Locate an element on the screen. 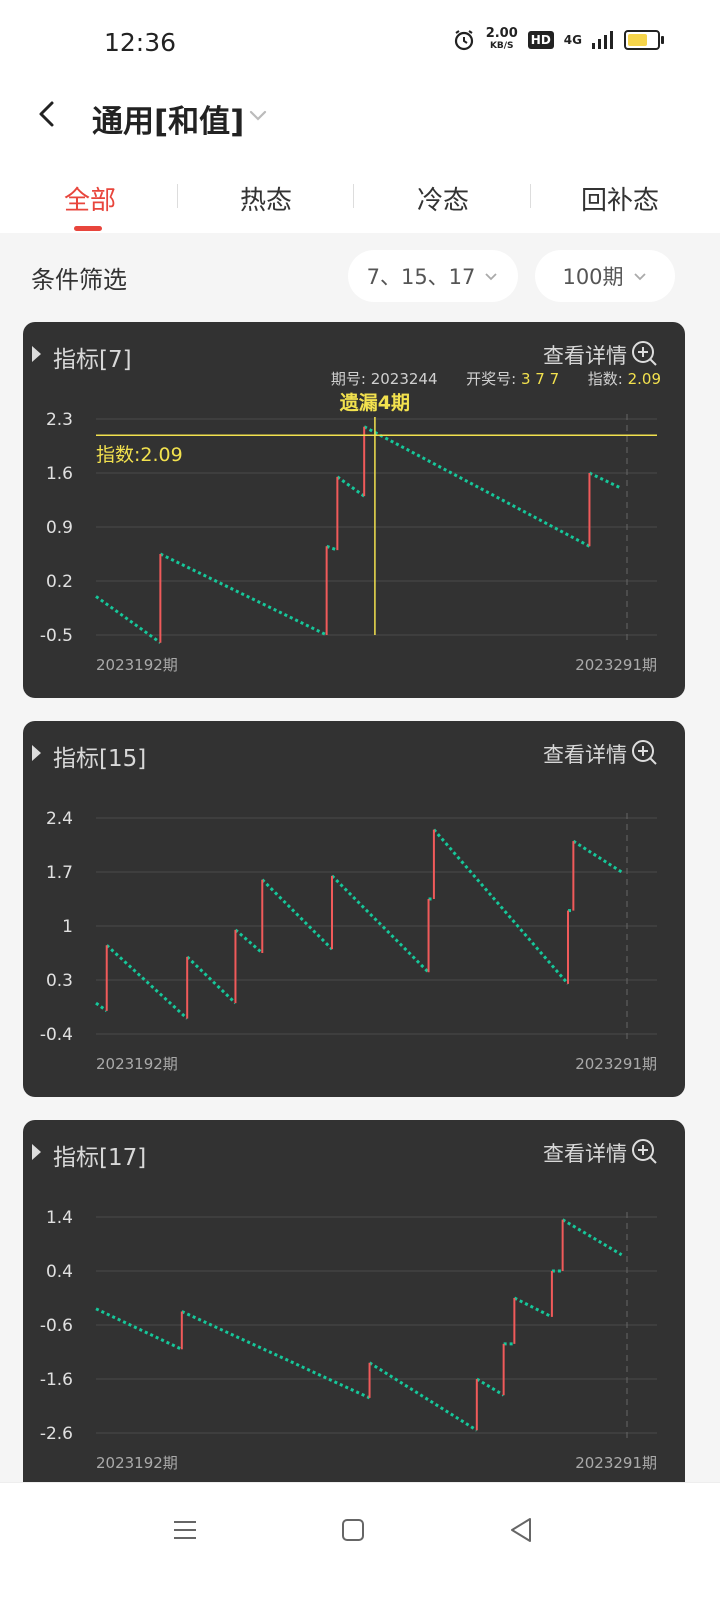 The width and height of the screenshot is (720, 1601). status-icons: 2.00 KB/S HD 4G is located at coordinates (558, 39).